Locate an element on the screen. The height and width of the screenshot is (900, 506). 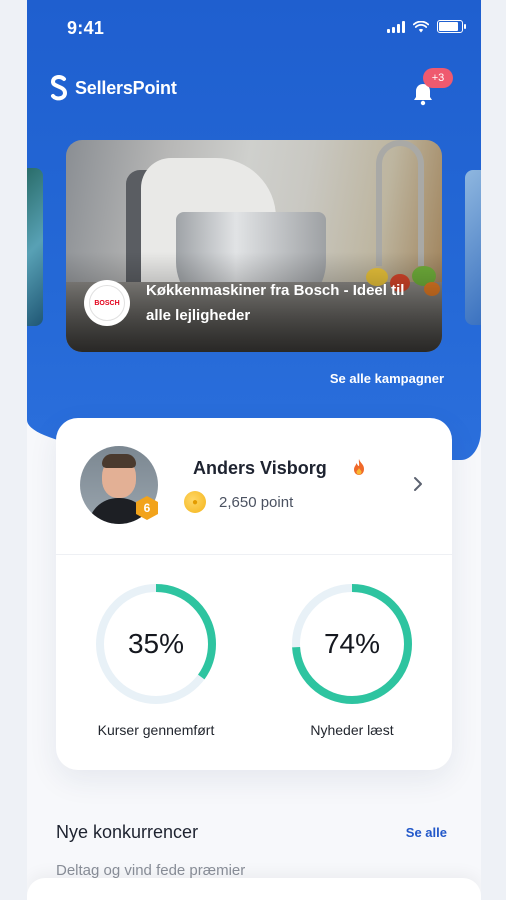
competitions-subtitle: Deltag og vind fede præmier is located at coordinates (151, 870).